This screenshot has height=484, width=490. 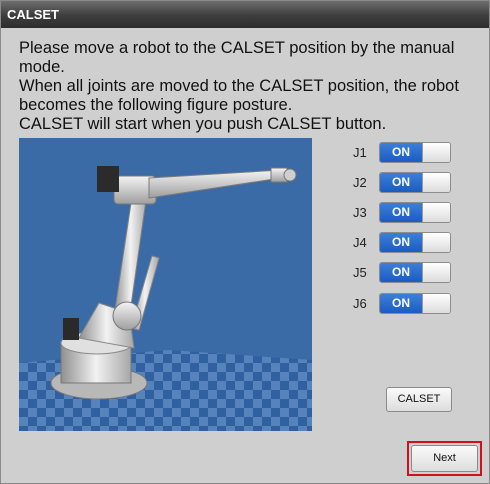 What do you see at coordinates (360, 272) in the screenshot?
I see `joint-label: J5` at bounding box center [360, 272].